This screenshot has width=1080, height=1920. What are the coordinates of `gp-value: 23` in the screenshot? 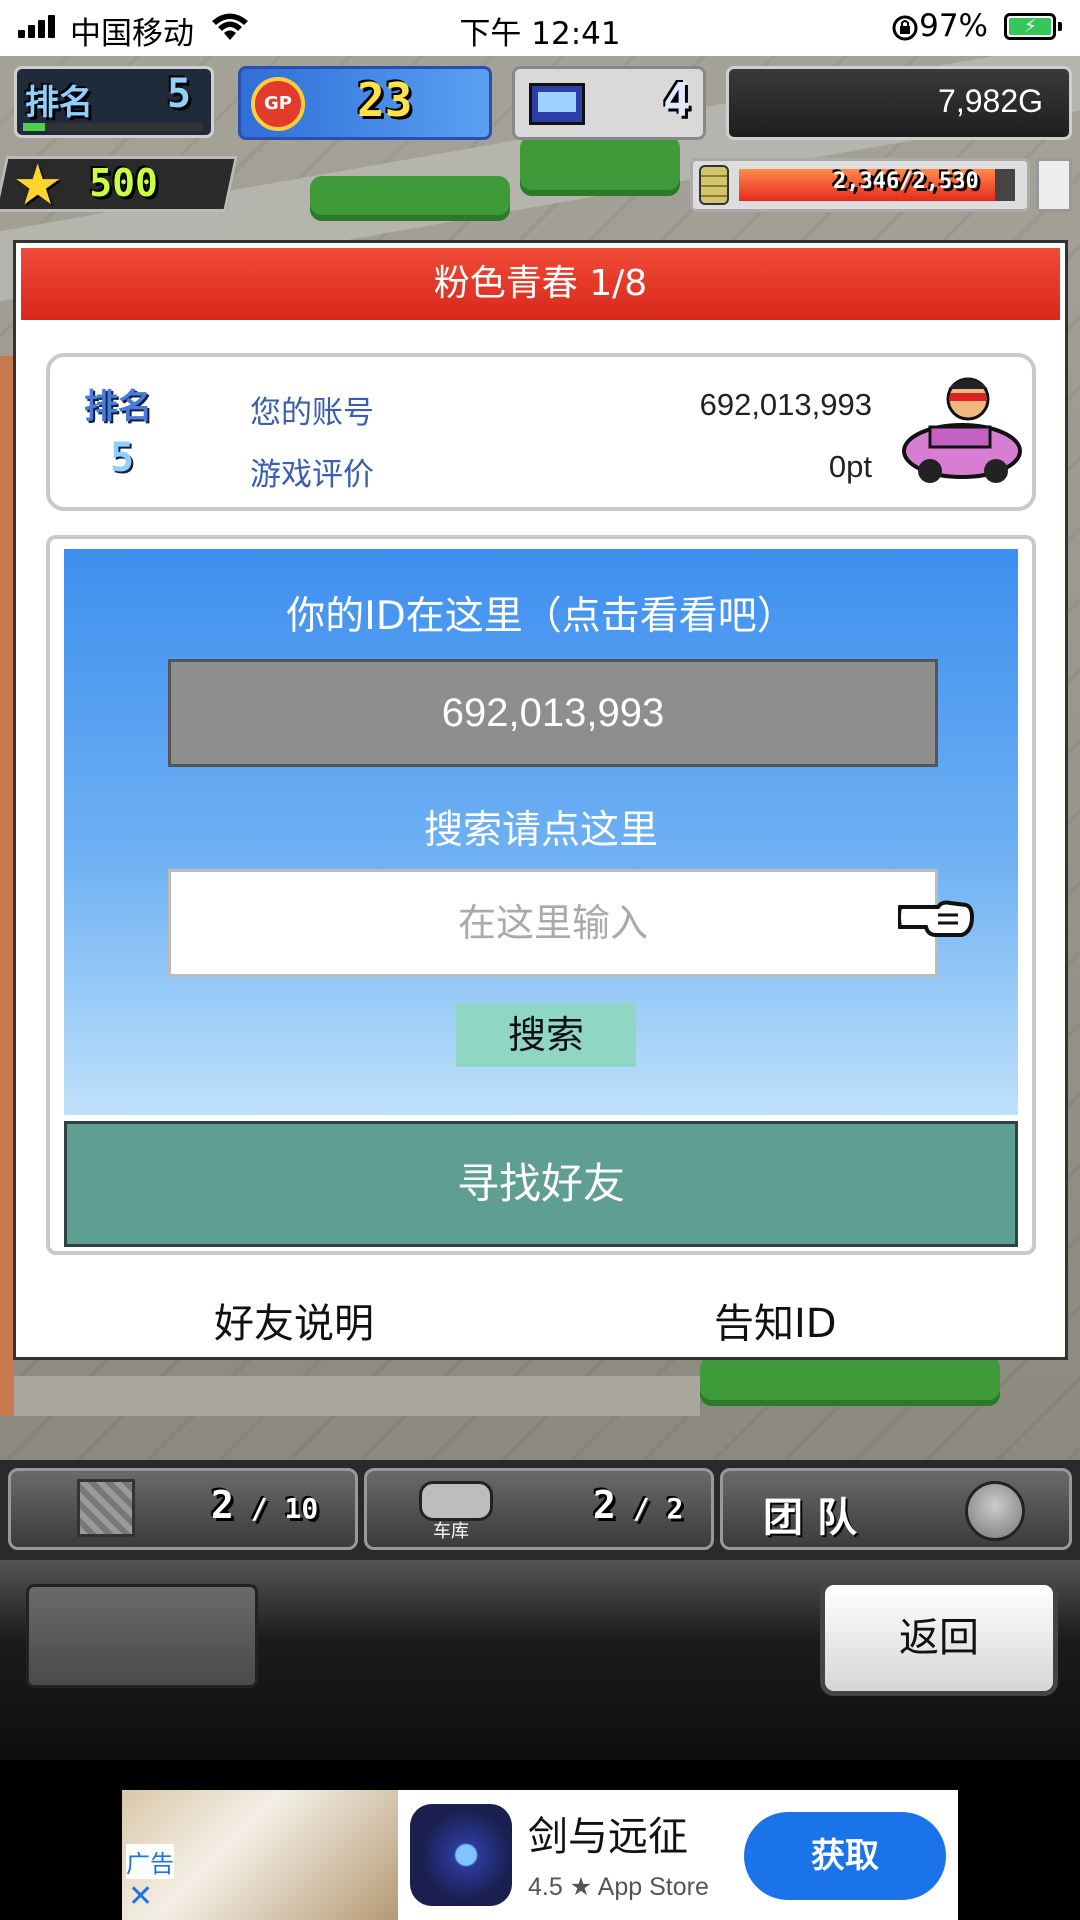 It's located at (385, 100).